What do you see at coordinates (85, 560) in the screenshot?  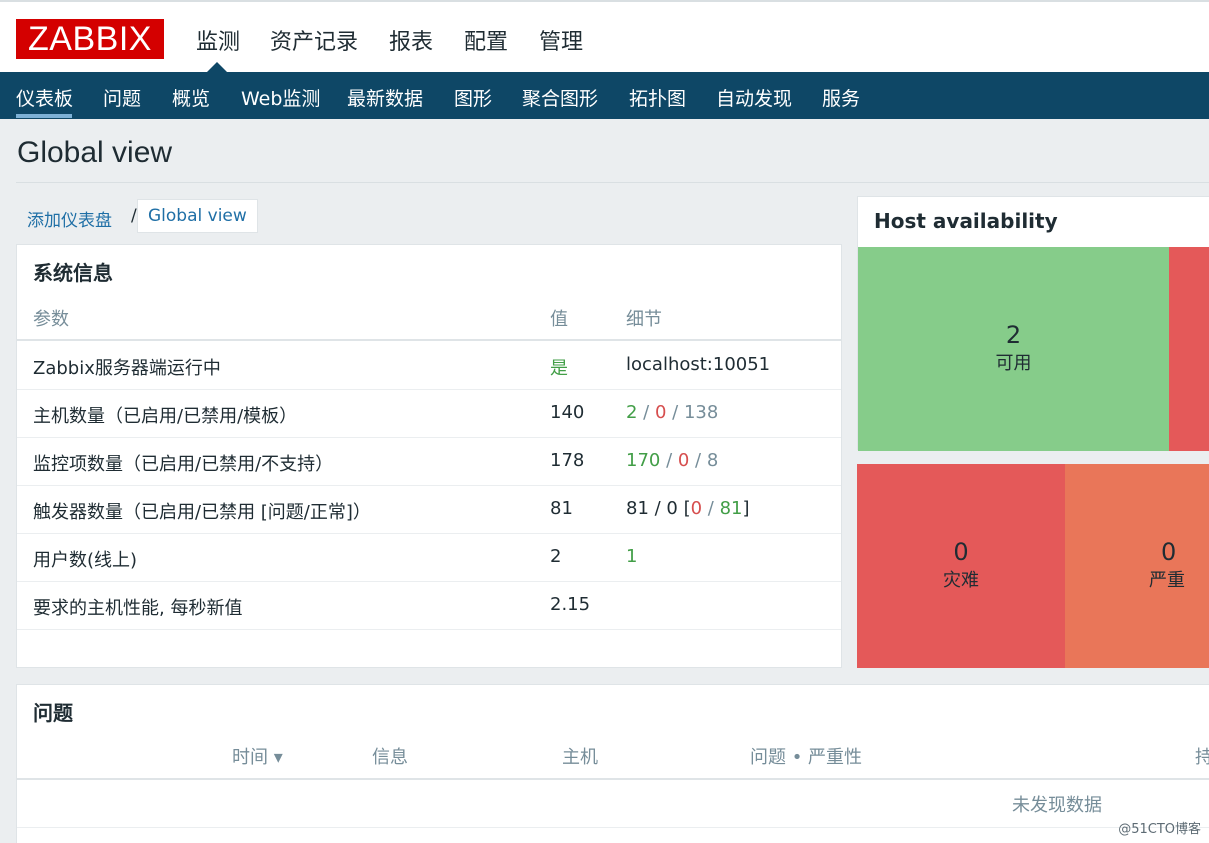 I see `row-param: 用户数(线上)` at bounding box center [85, 560].